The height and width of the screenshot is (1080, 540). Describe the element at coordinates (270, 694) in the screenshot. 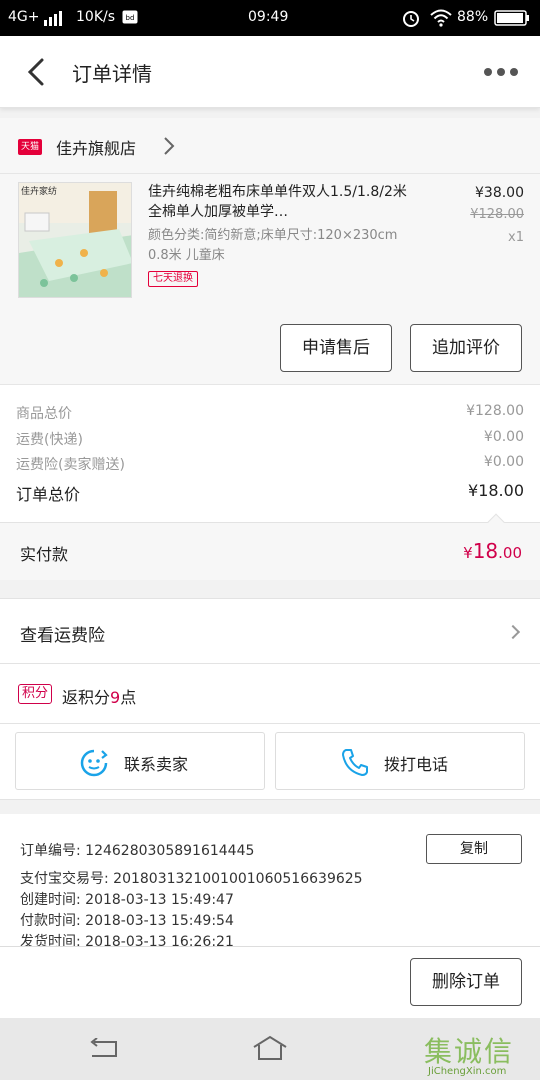

I see `points-row: 积分 返积分9点` at that location.